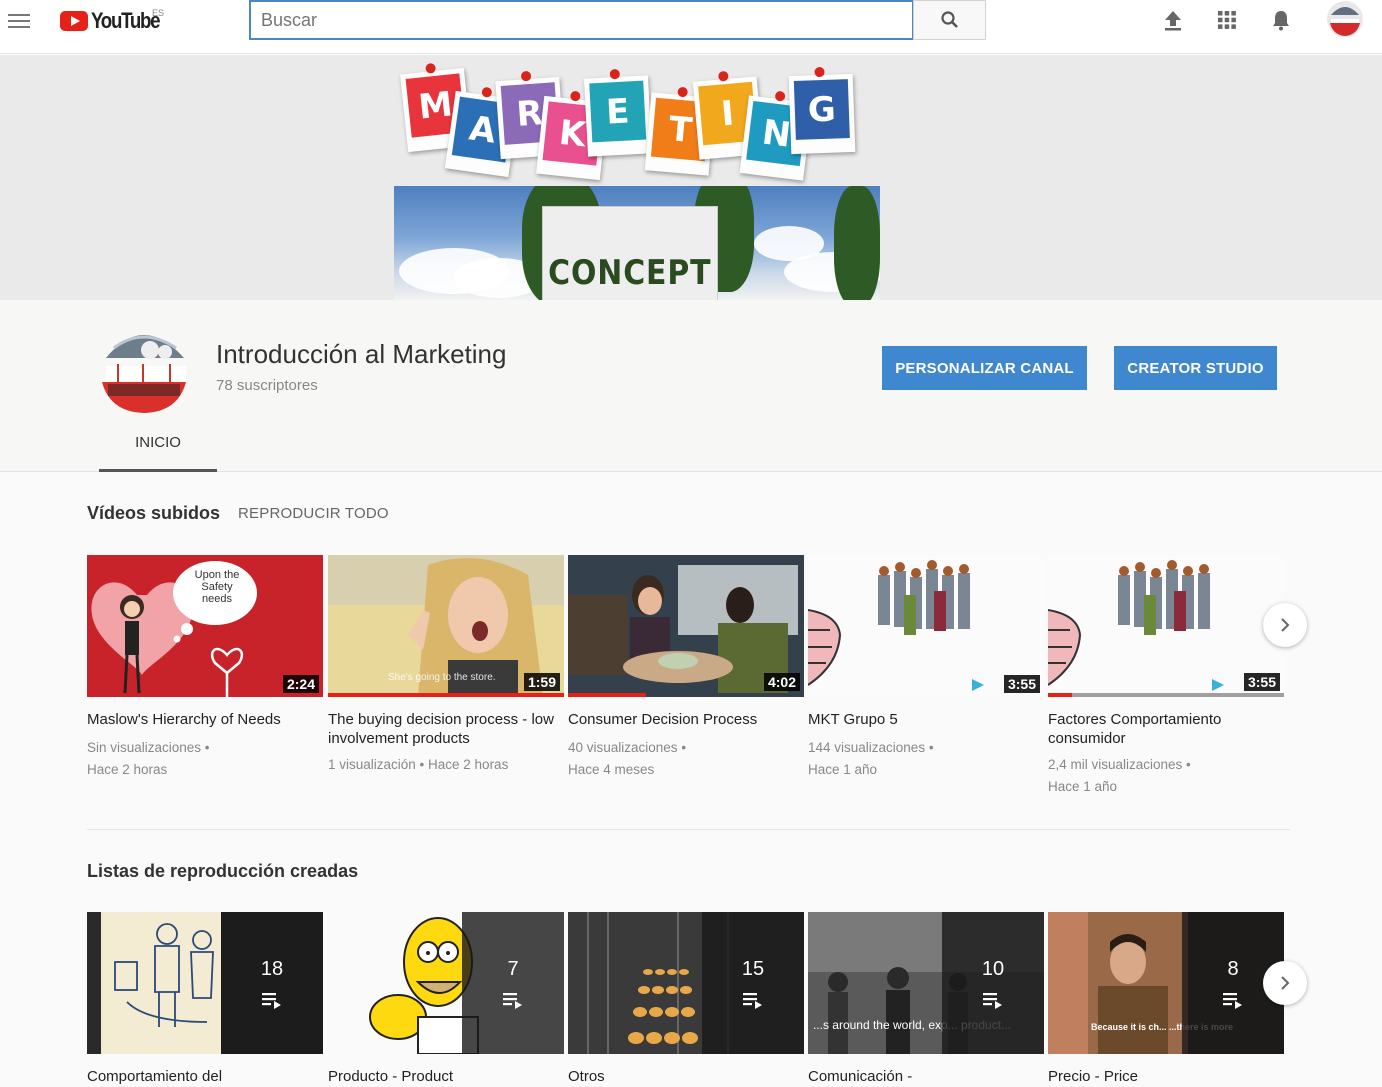 This screenshot has height=1087, width=1382. Describe the element at coordinates (418, 764) in the screenshot. I see `video-meta: 1 visualización • Hace 2 horas` at that location.